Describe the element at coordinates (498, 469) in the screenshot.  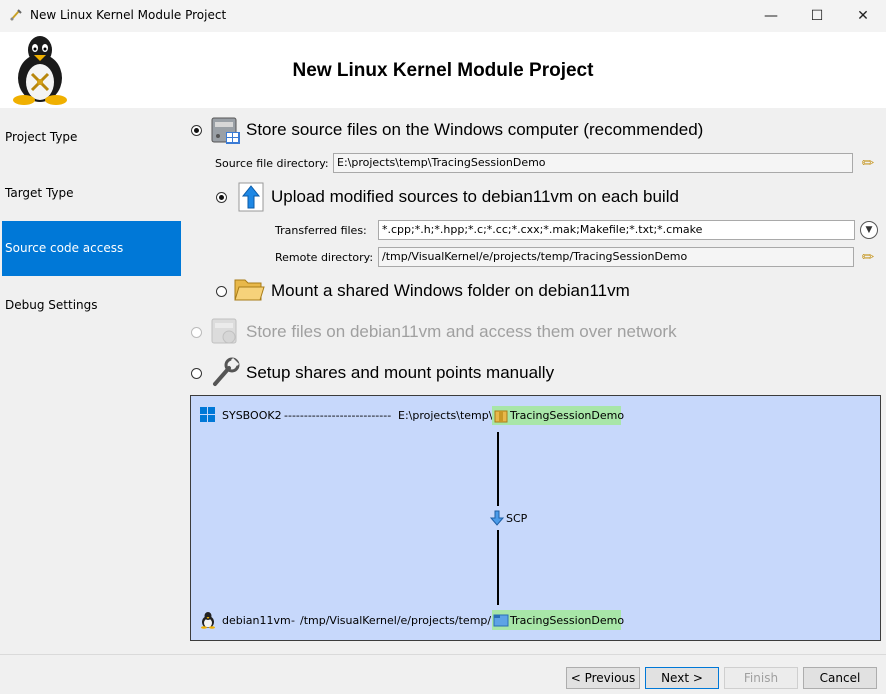
I see `connector-line-top` at that location.